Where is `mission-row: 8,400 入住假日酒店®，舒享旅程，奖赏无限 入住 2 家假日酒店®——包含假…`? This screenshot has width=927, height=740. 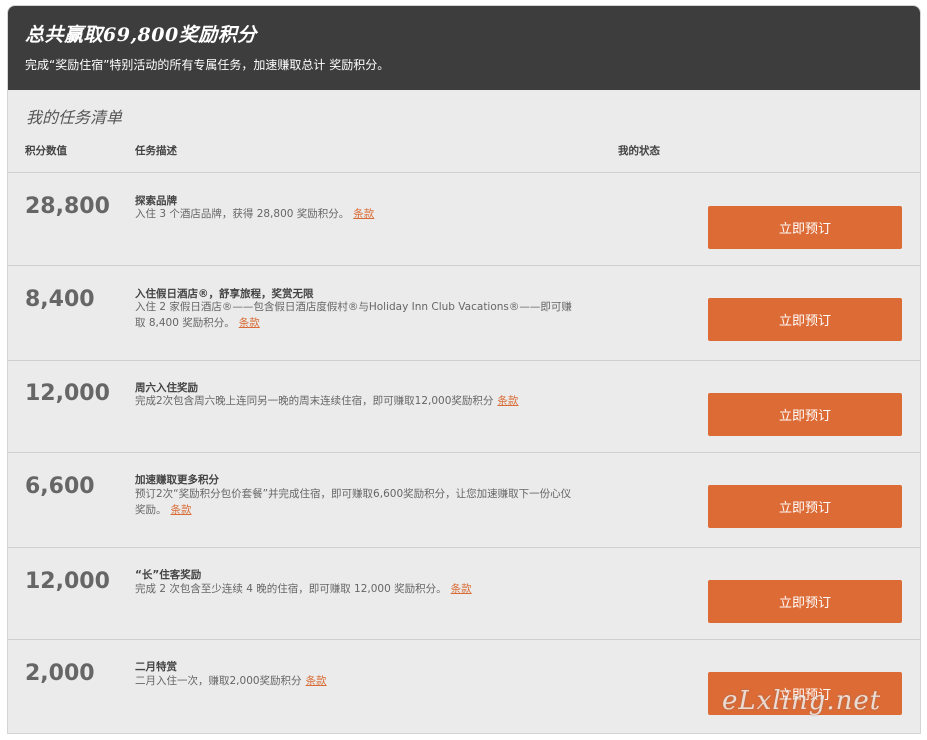
mission-row: 8,400 入住假日酒店®，舒享旅程，奖赏无限 入住 2 家假日酒店®——包含假… is located at coordinates (464, 313).